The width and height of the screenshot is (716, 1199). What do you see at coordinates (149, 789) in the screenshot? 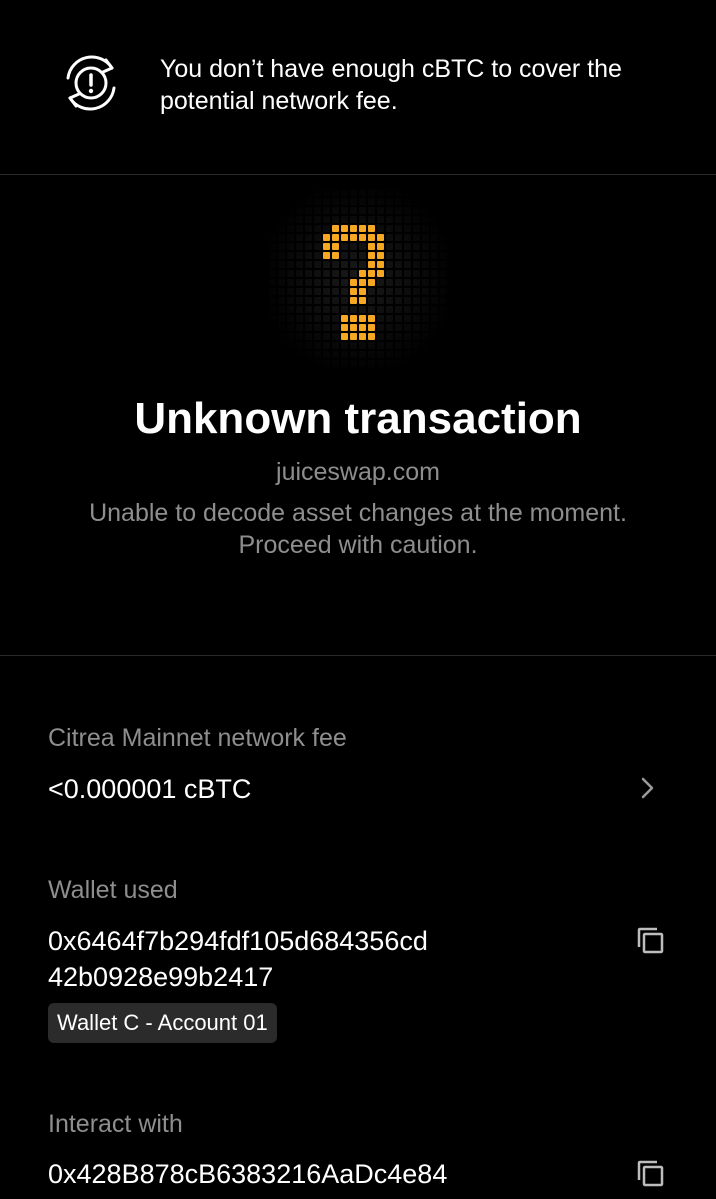
I see `network-fee-value: <0.000001 cBTC` at bounding box center [149, 789].